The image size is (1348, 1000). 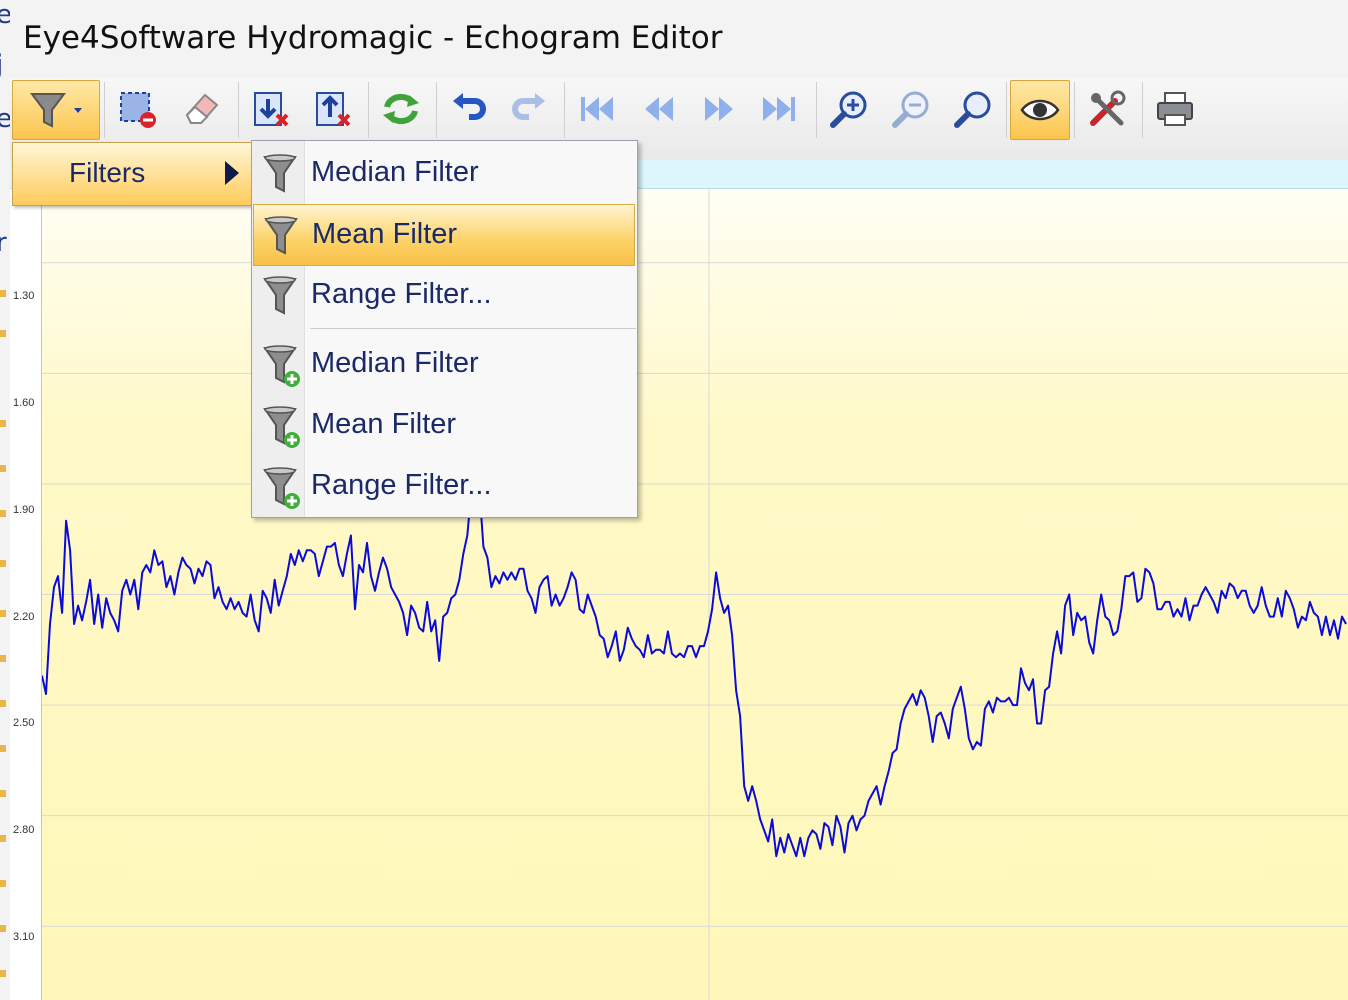 I want to click on zoom-button, so click(x=973, y=109).